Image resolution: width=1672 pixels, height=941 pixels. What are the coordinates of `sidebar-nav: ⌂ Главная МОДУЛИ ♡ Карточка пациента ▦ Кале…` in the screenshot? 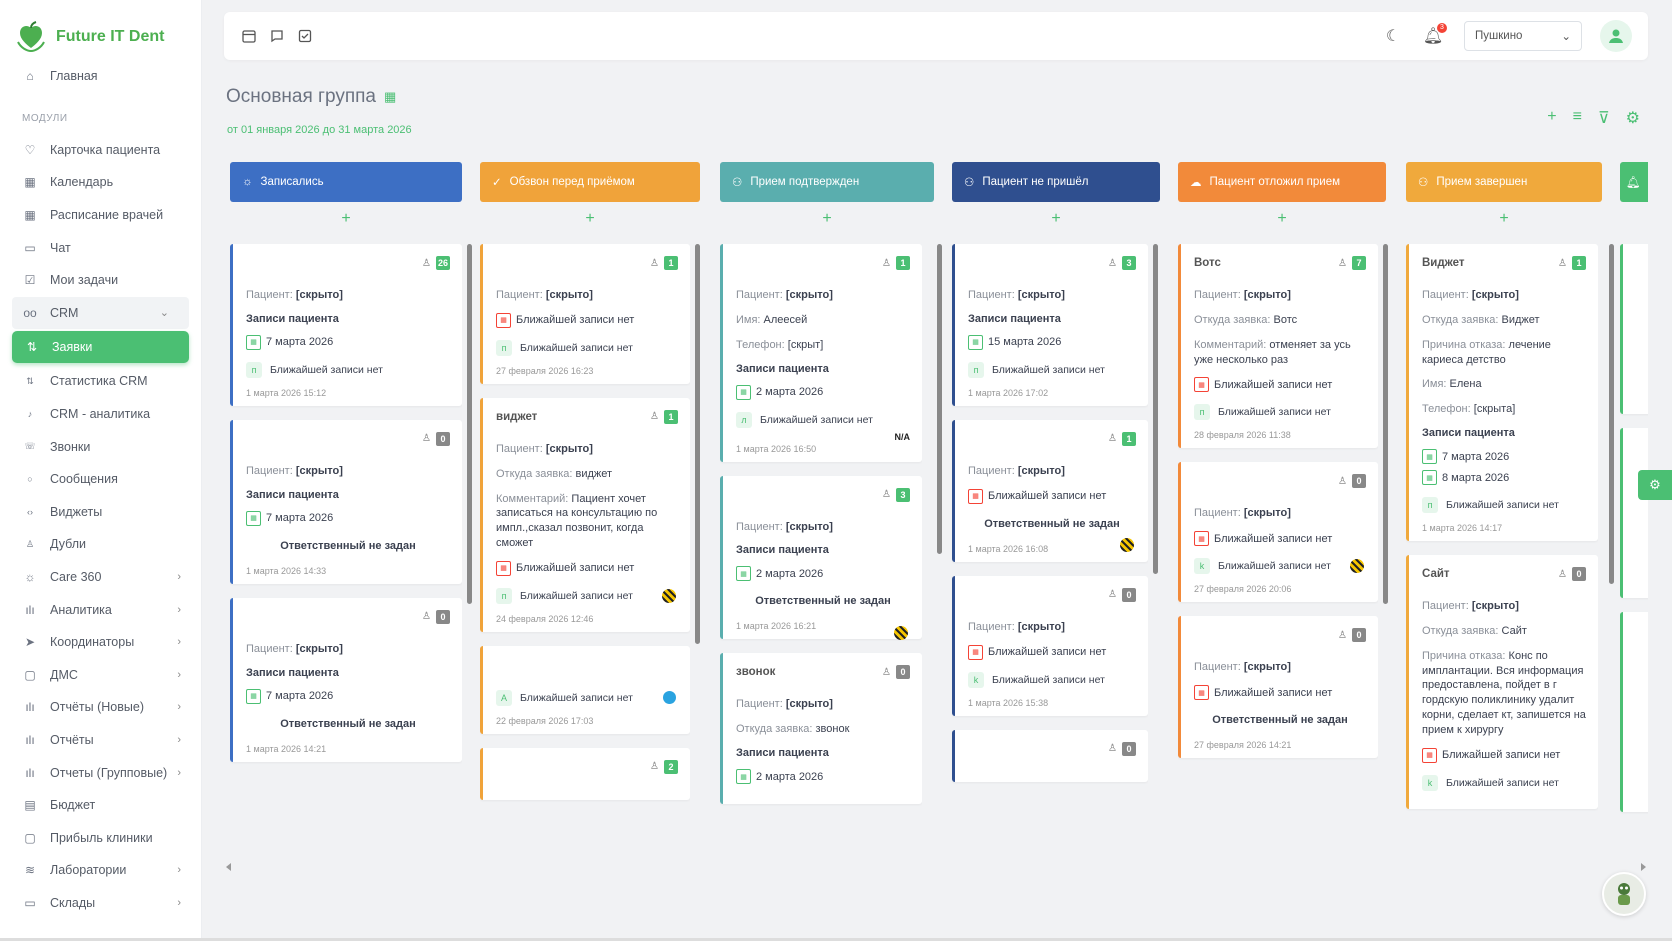 It's located at (100, 489).